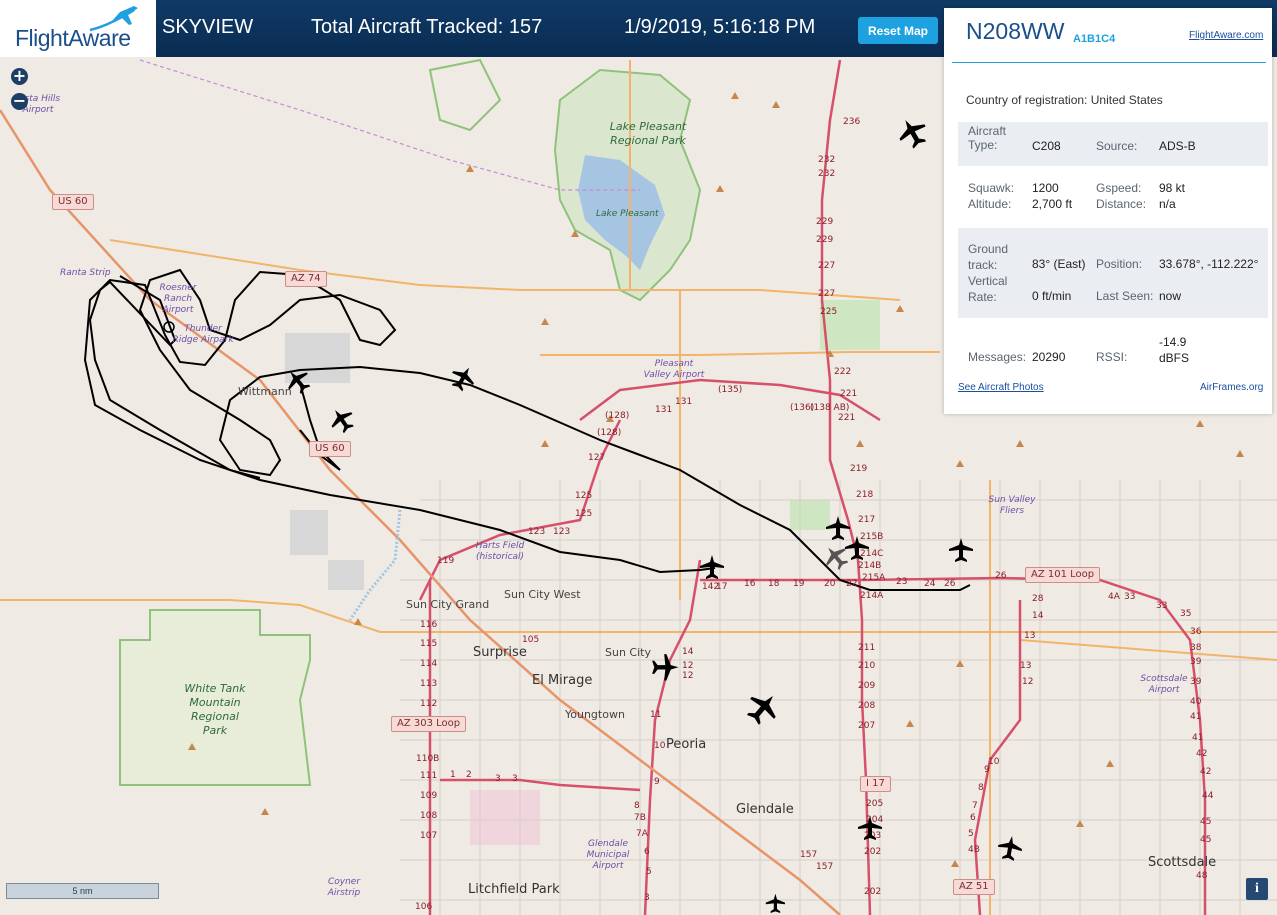 The image size is (1277, 915). I want to click on exit-number: (135), so click(730, 390).